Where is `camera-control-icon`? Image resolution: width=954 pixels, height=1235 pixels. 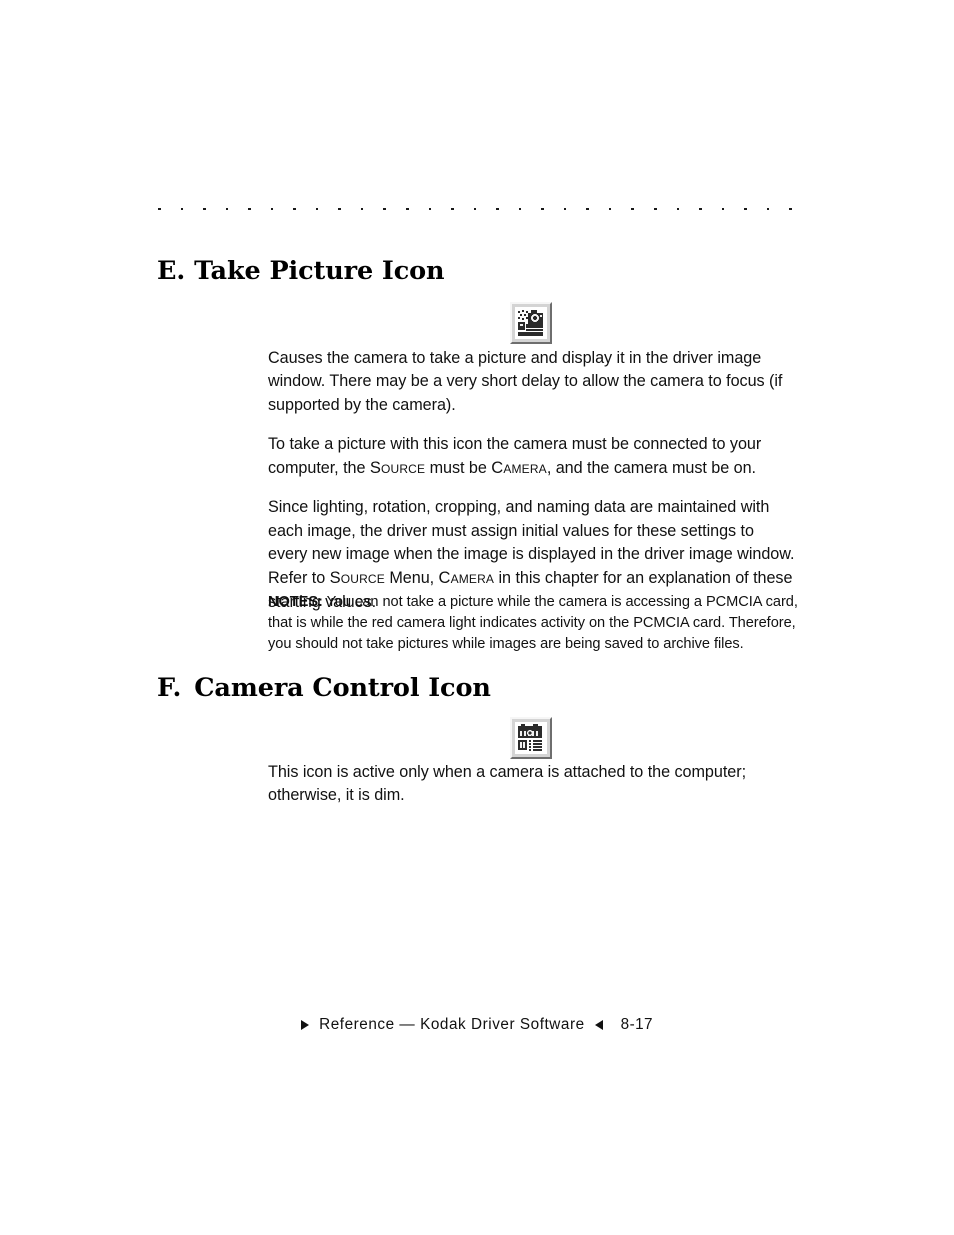
camera-control-icon is located at coordinates (531, 738).